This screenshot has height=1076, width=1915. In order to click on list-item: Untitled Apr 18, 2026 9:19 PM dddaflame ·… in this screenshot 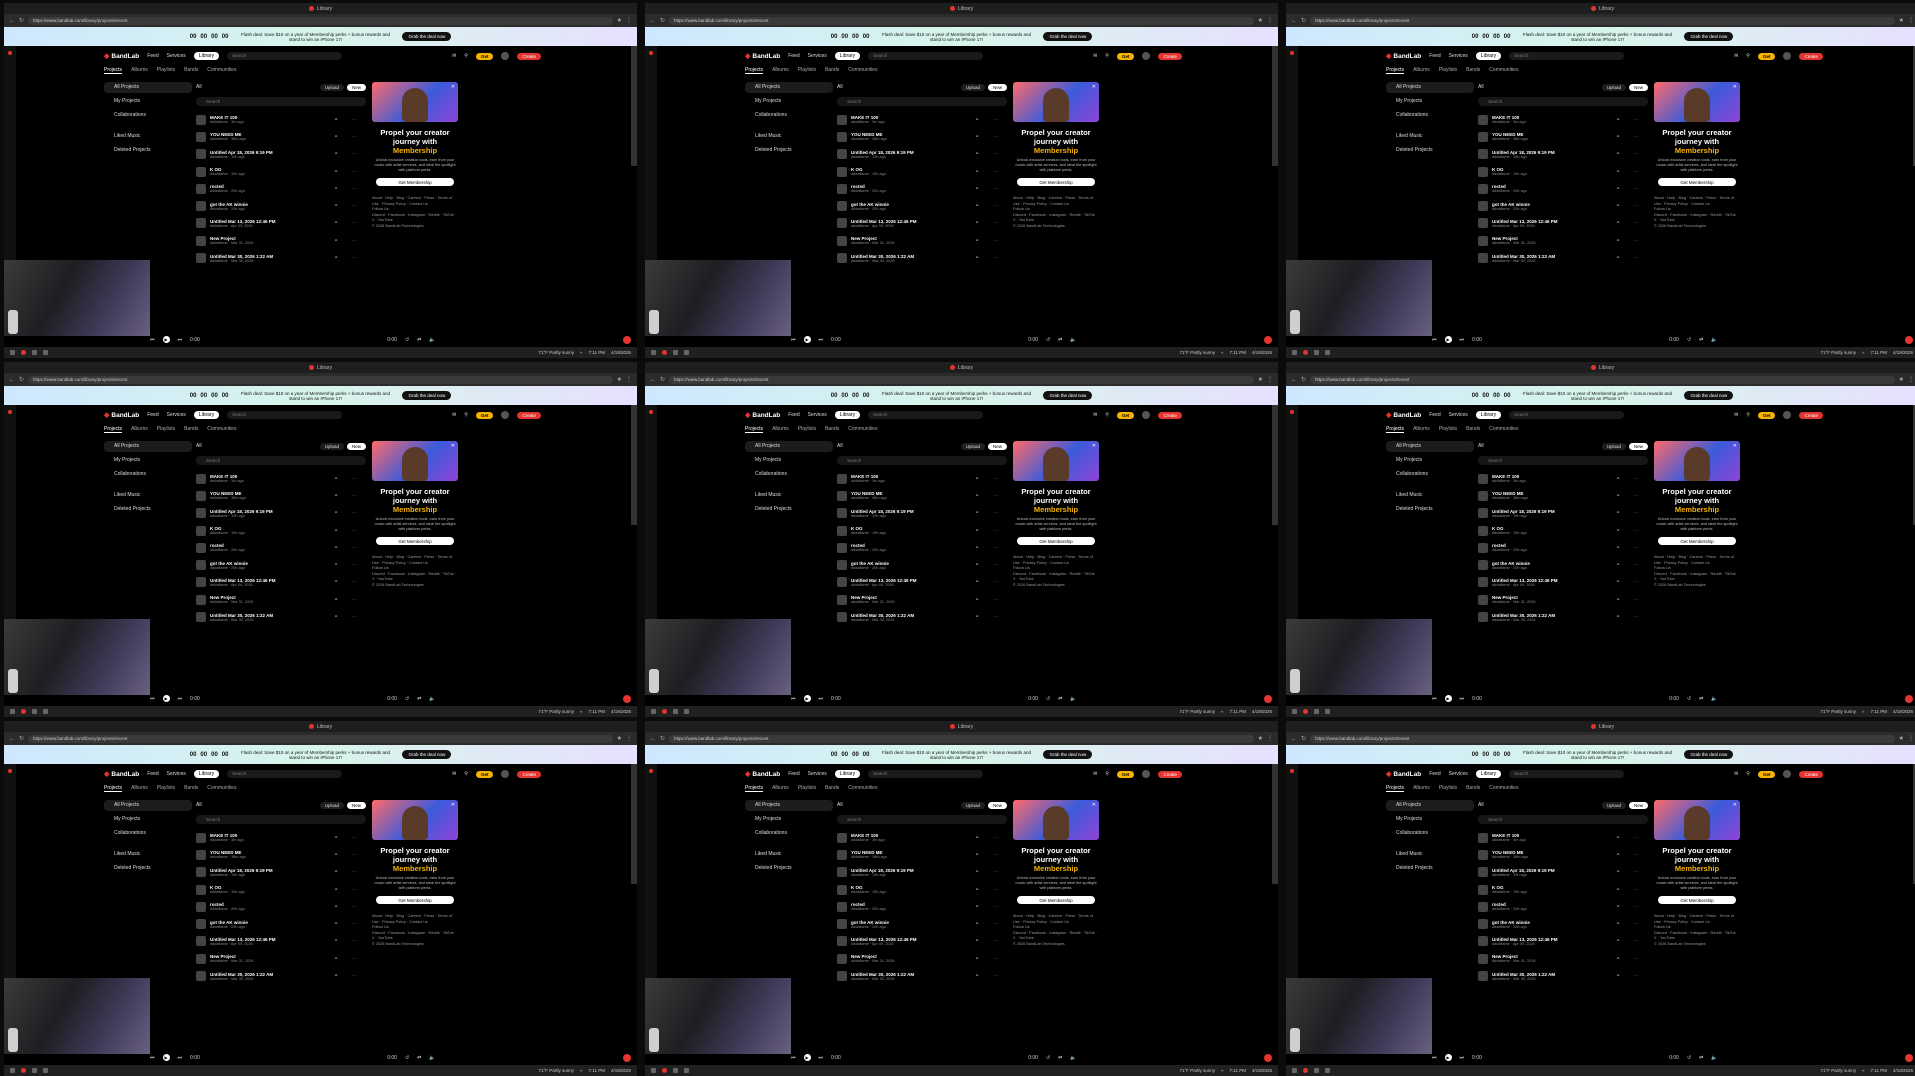, I will do `click(922, 513)`.